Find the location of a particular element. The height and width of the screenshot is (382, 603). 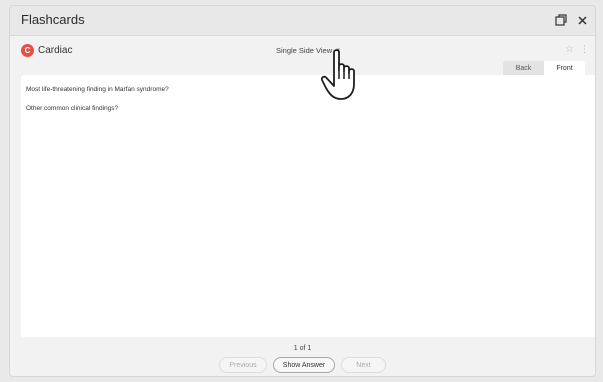

card-question-line: Other common clinical findings? is located at coordinates (72, 108).